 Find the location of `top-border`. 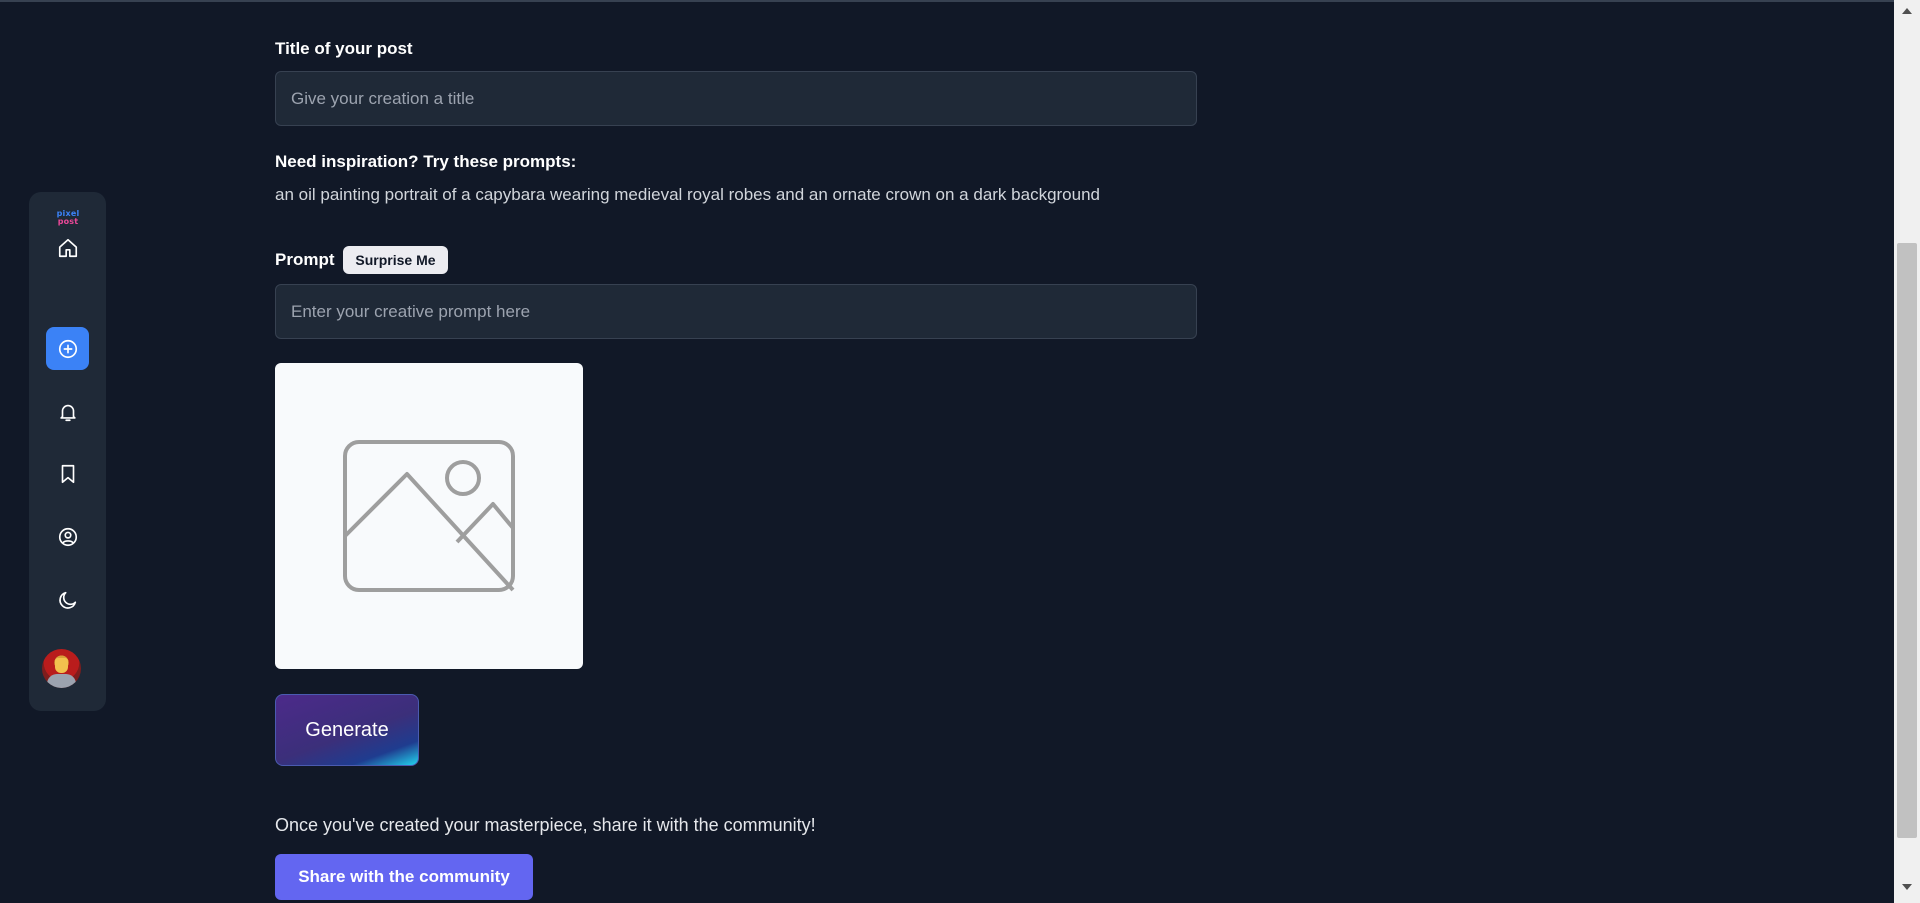

top-border is located at coordinates (947, 1).